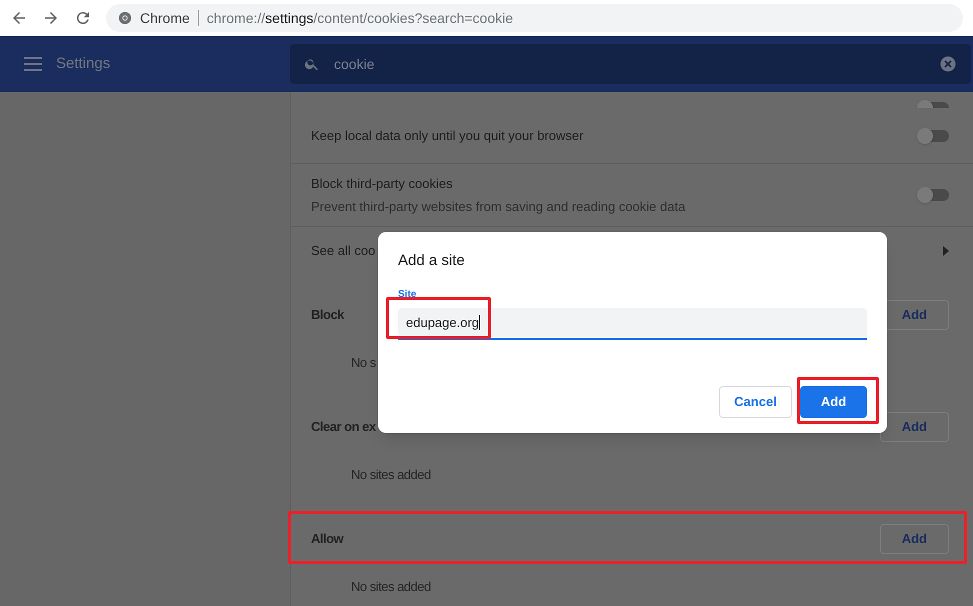 This screenshot has height=606, width=973. Describe the element at coordinates (432, 261) in the screenshot. I see `dialog-title: Add a site` at that location.